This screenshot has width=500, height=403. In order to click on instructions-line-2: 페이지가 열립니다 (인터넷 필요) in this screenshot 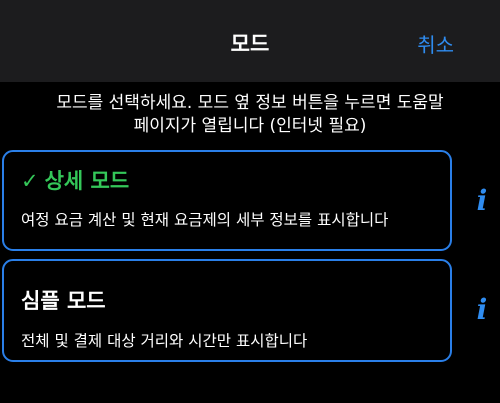, I will do `click(250, 126)`.